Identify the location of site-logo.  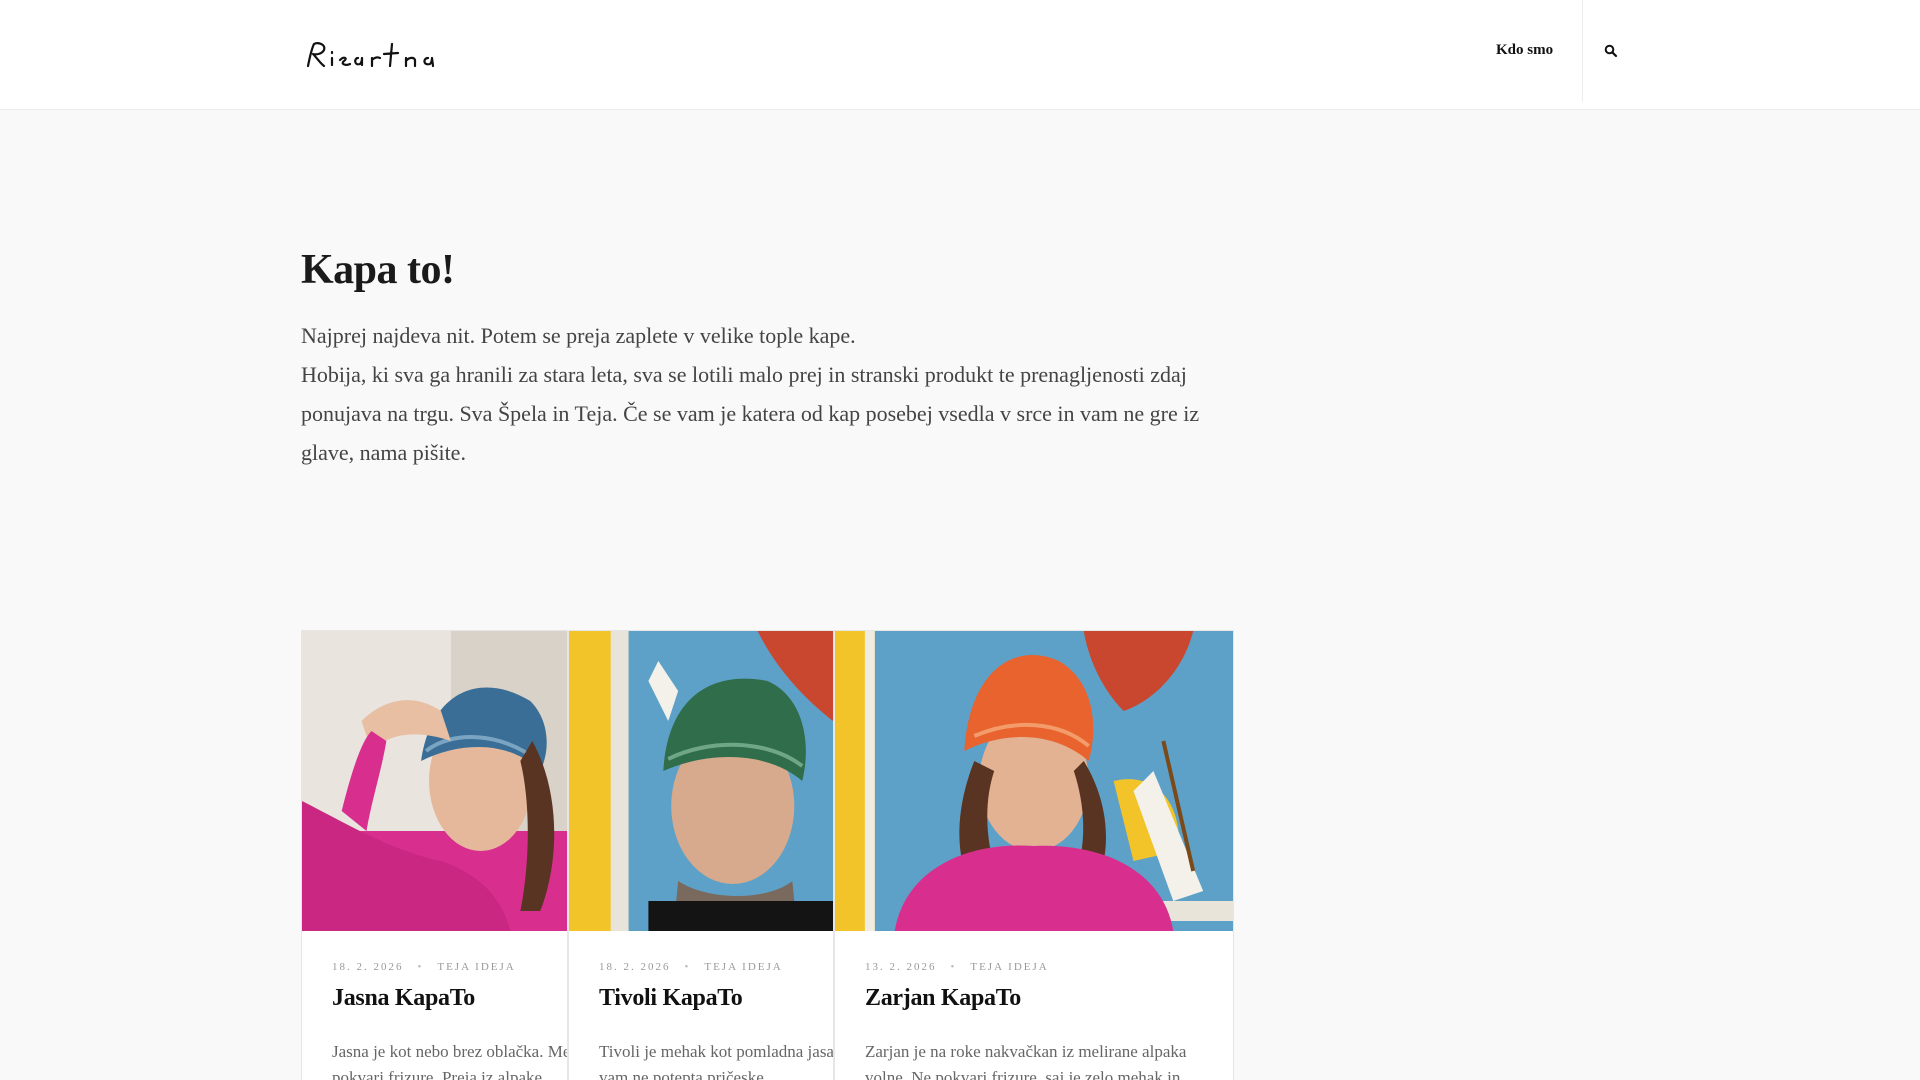
(399, 56).